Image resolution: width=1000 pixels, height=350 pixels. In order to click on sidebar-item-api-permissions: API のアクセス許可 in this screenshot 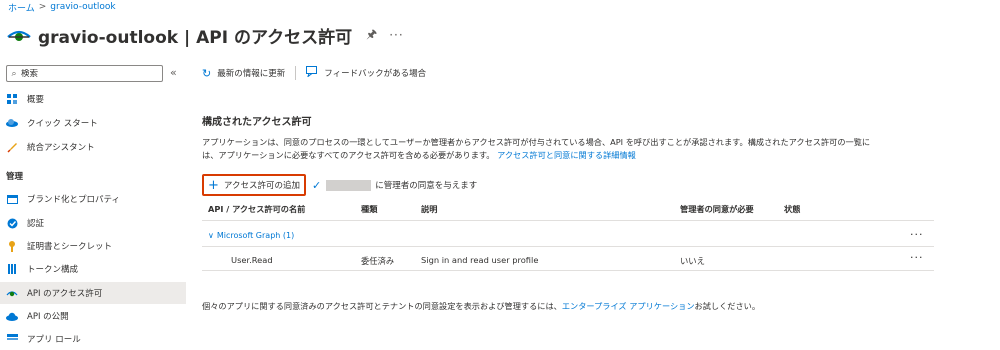, I will do `click(93, 293)`.